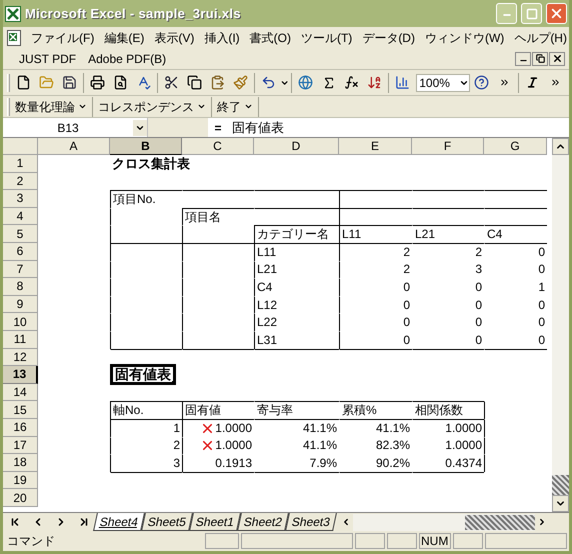 This screenshot has width=572, height=554. I want to click on row-header: 10, so click(20, 322).